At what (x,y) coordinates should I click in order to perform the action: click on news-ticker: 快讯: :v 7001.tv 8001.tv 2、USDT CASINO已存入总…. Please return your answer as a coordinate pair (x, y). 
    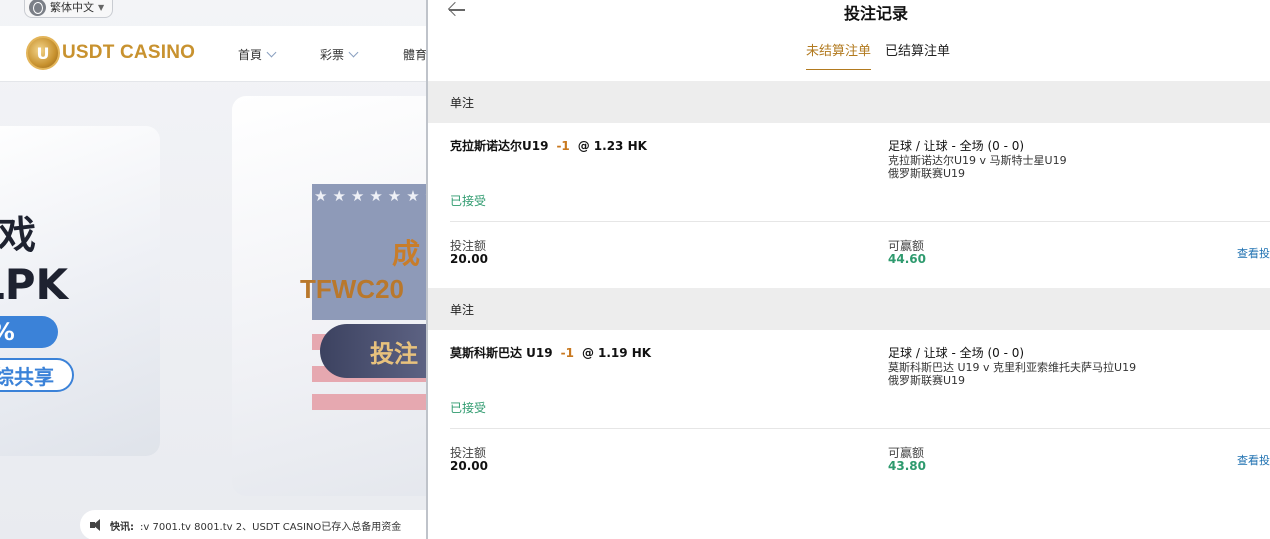
    Looking at the image, I should click on (254, 524).